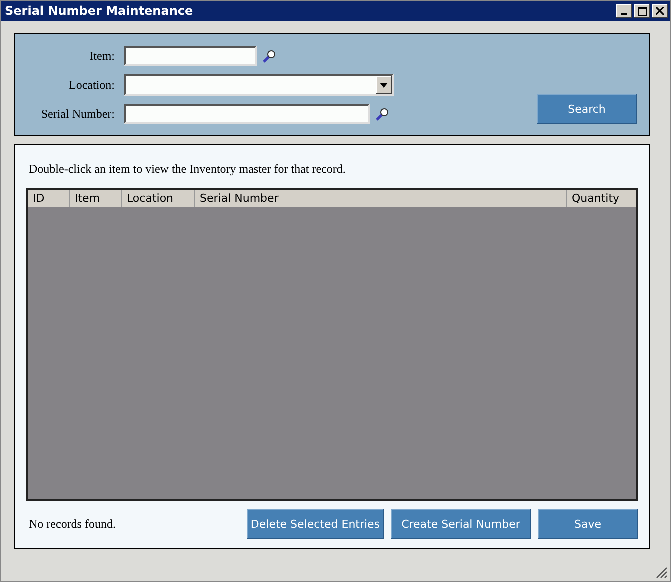  What do you see at coordinates (587, 109) in the screenshot?
I see `search-button: Search` at bounding box center [587, 109].